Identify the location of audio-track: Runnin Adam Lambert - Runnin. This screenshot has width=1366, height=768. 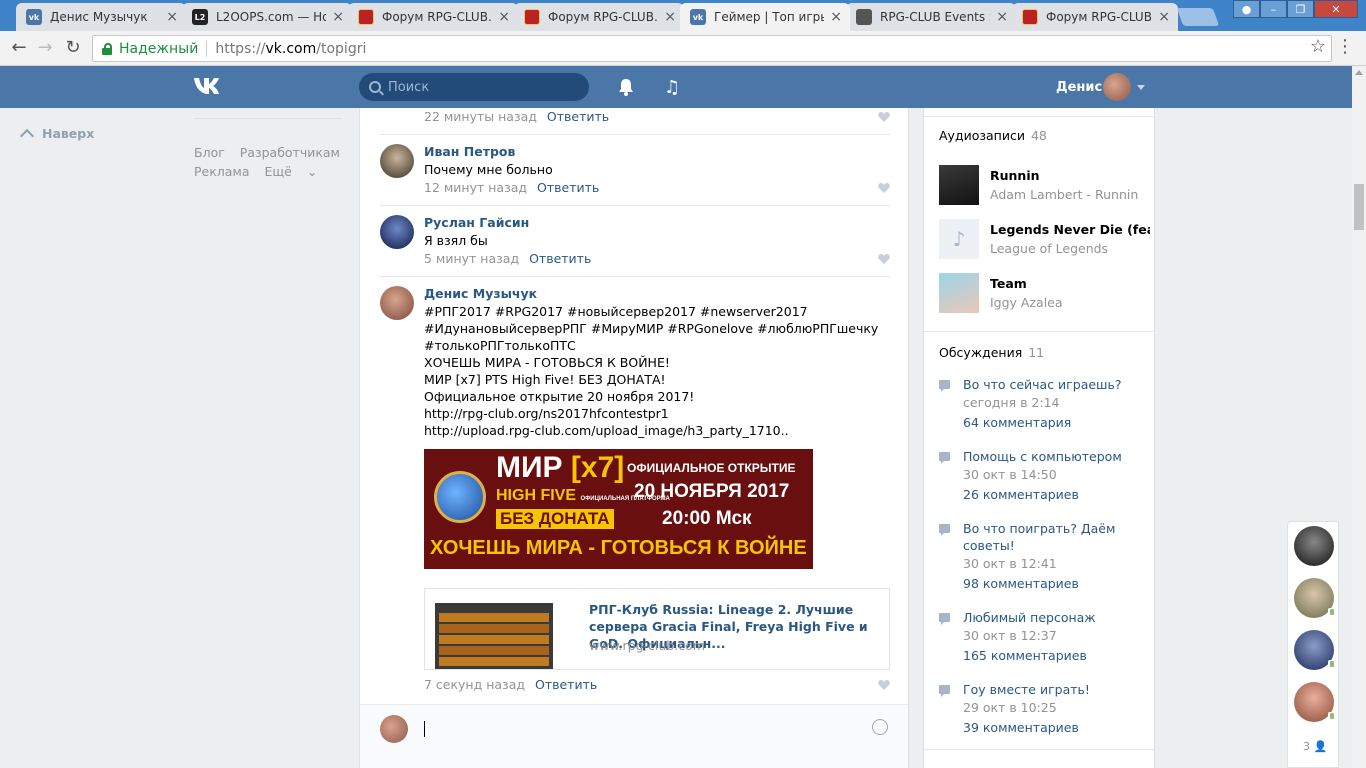
(1044, 185).